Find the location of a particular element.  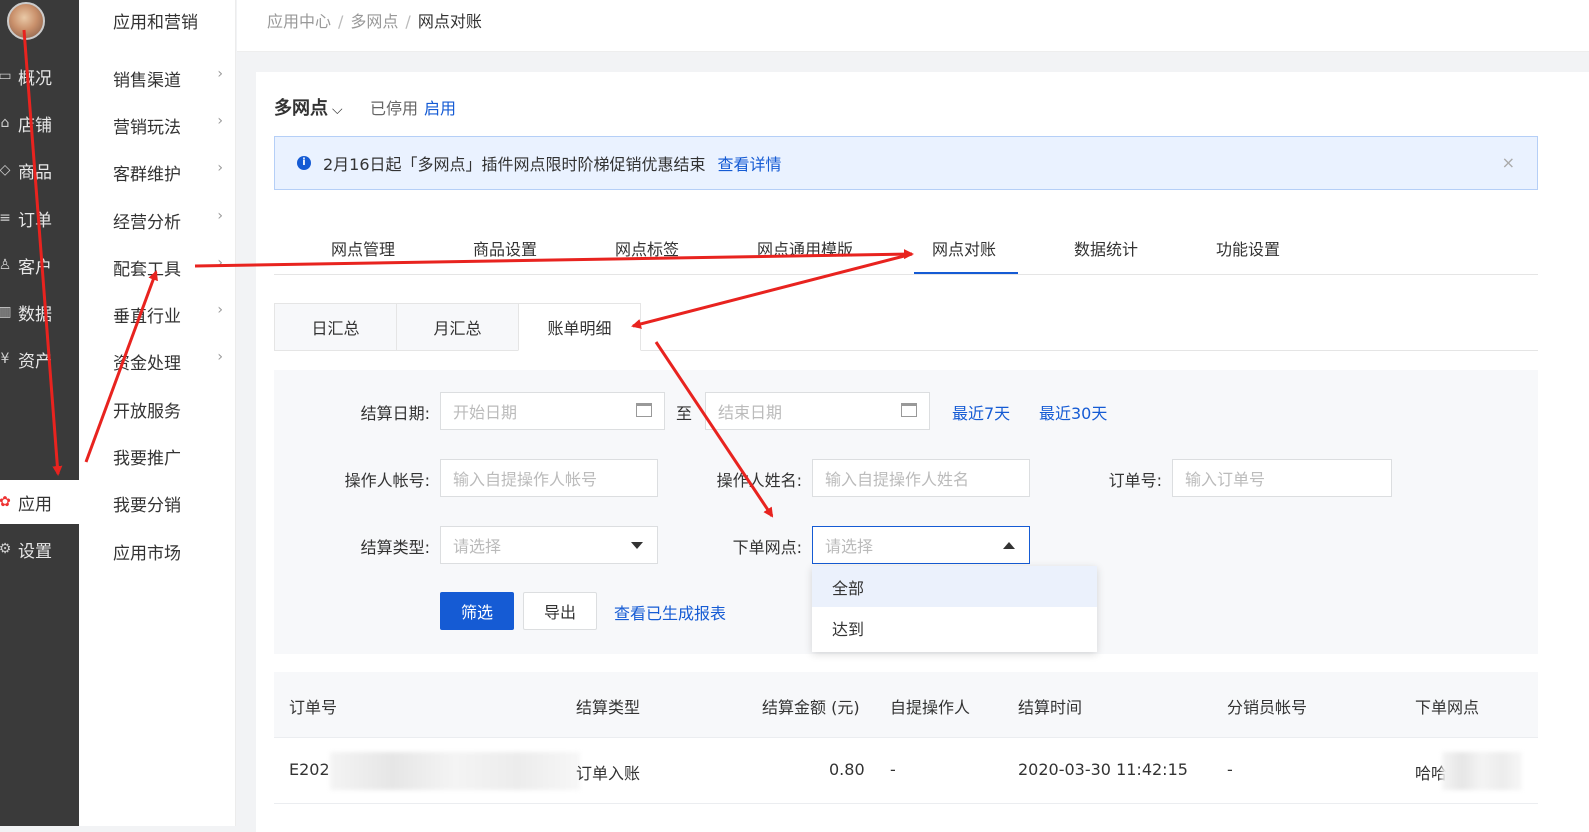

notice-text: 2月16日起「多网点」插件网点限时阶梯促销优惠结束 is located at coordinates (514, 164).